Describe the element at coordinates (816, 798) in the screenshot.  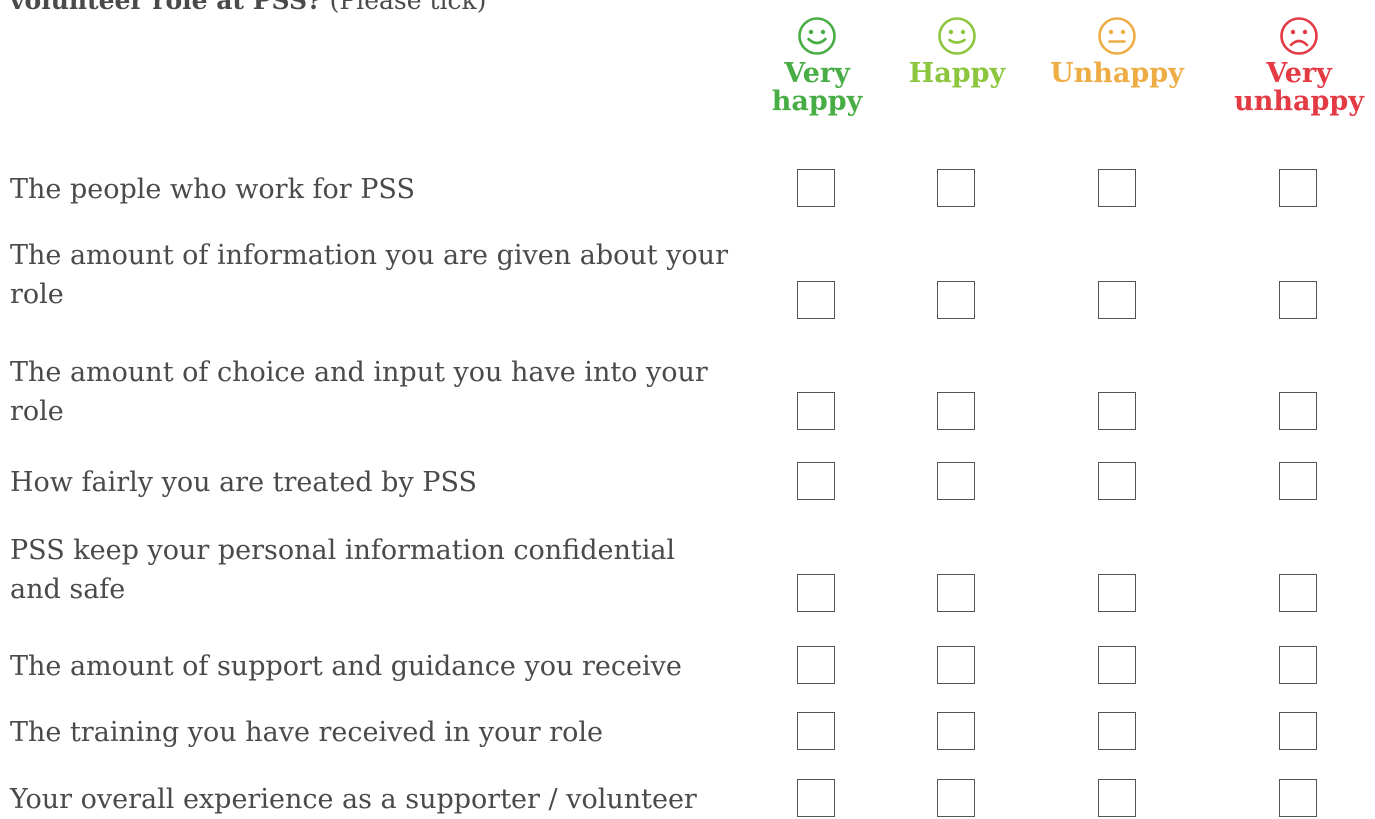
I see `checkbox-row8-very-happy` at that location.